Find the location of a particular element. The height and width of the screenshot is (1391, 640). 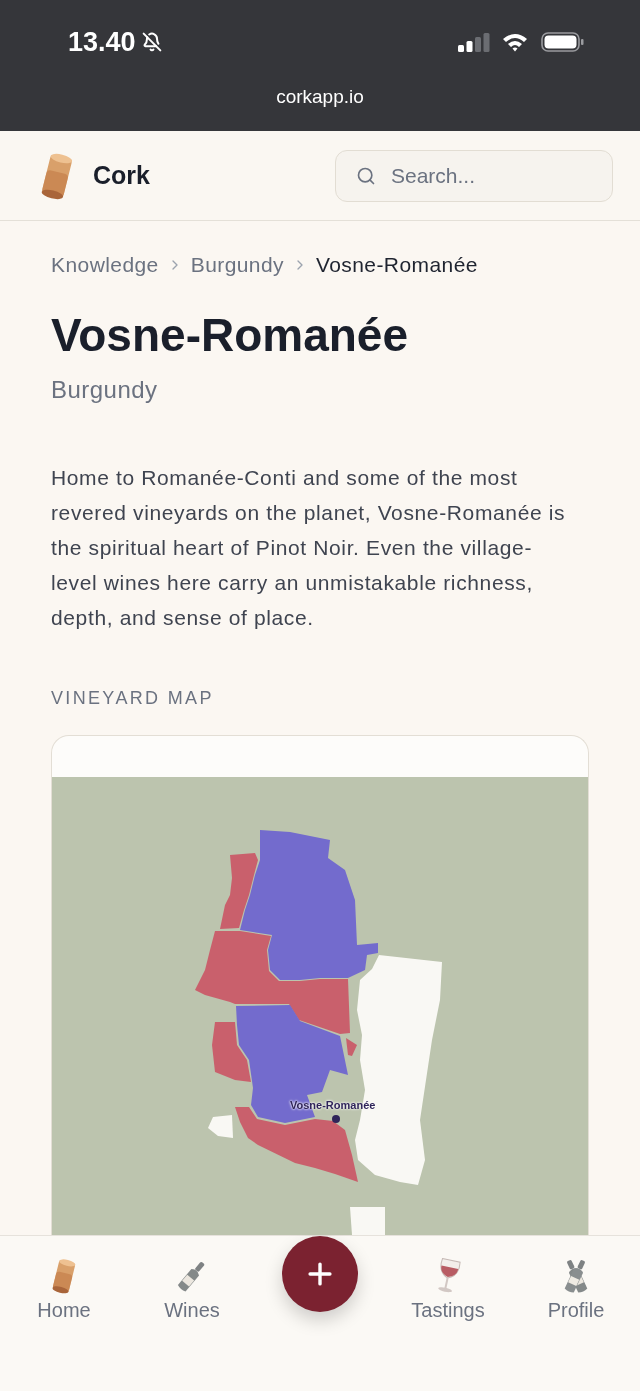

clock-time: 13.40 is located at coordinates (102, 42).